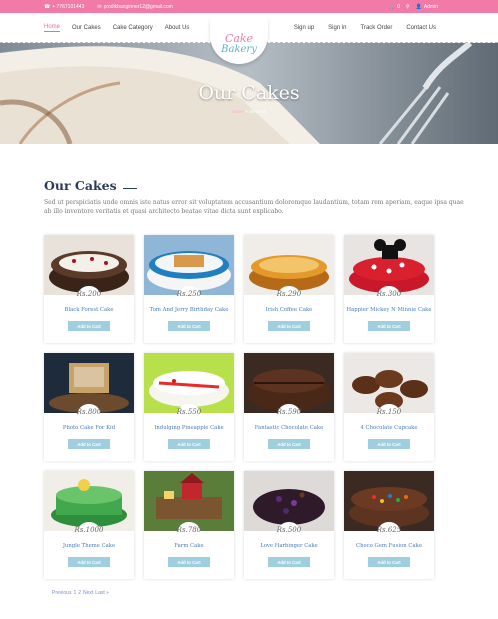 The height and width of the screenshot is (619, 498). What do you see at coordinates (430, 6) in the screenshot?
I see `admin-label: Admin` at bounding box center [430, 6].